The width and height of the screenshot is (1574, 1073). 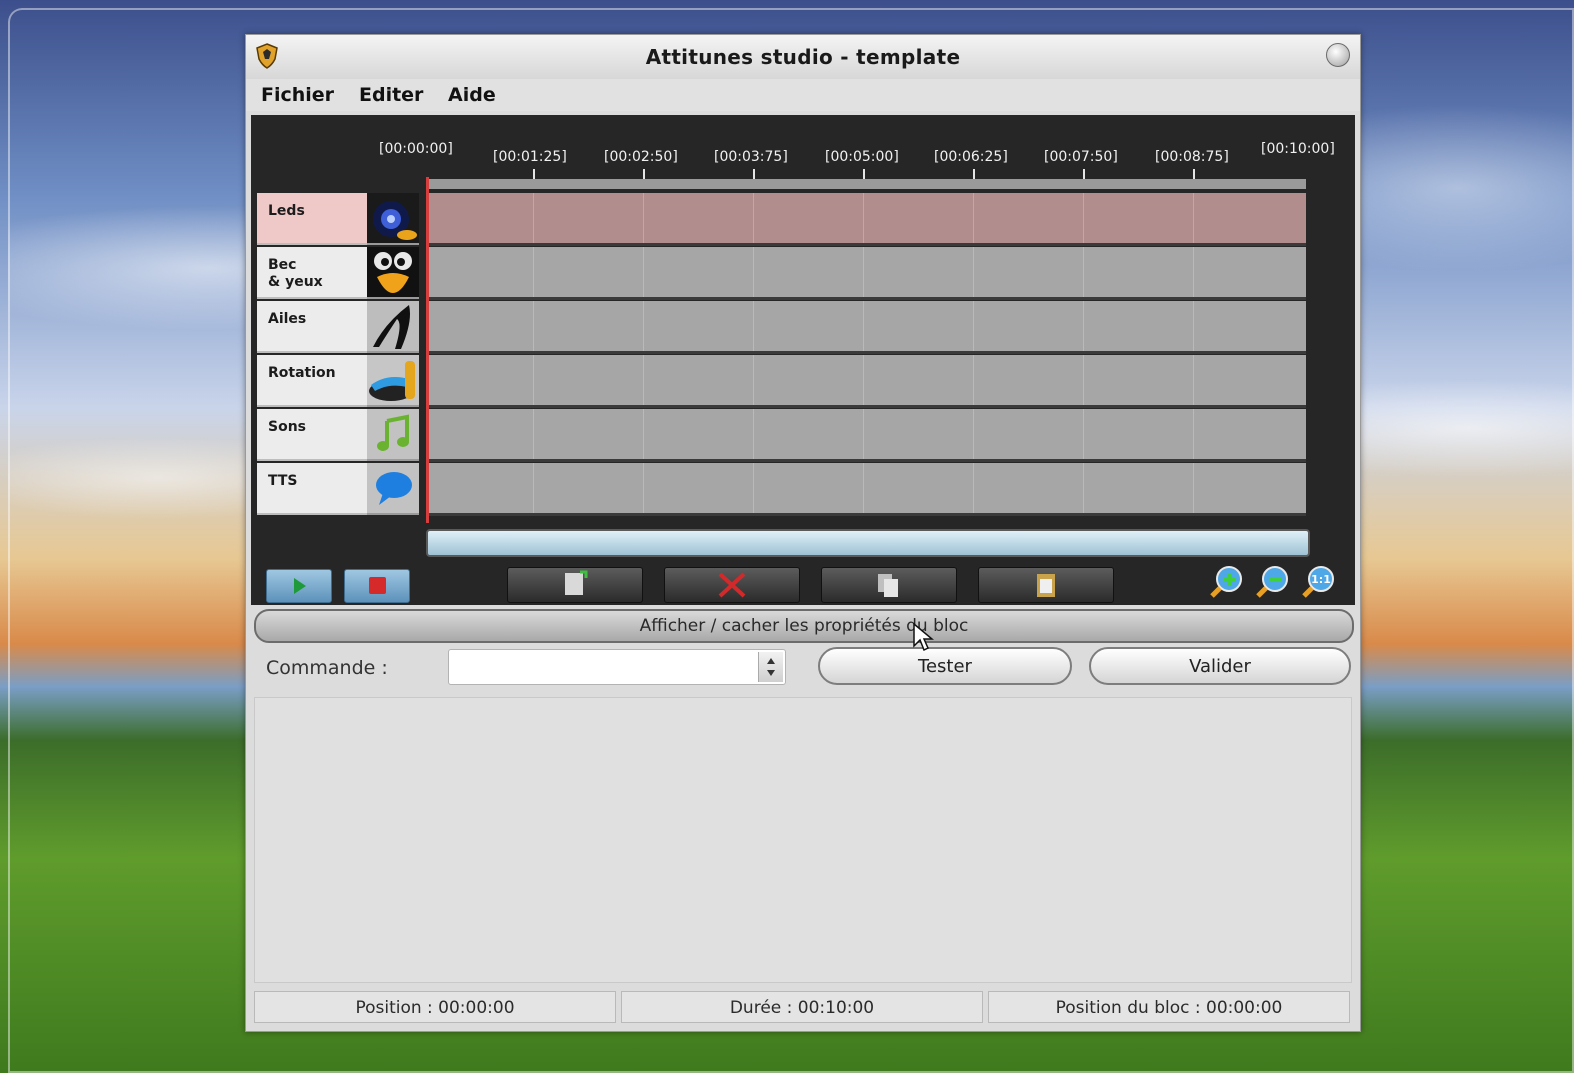 What do you see at coordinates (923, 637) in the screenshot?
I see `mouse-cursor-icon` at bounding box center [923, 637].